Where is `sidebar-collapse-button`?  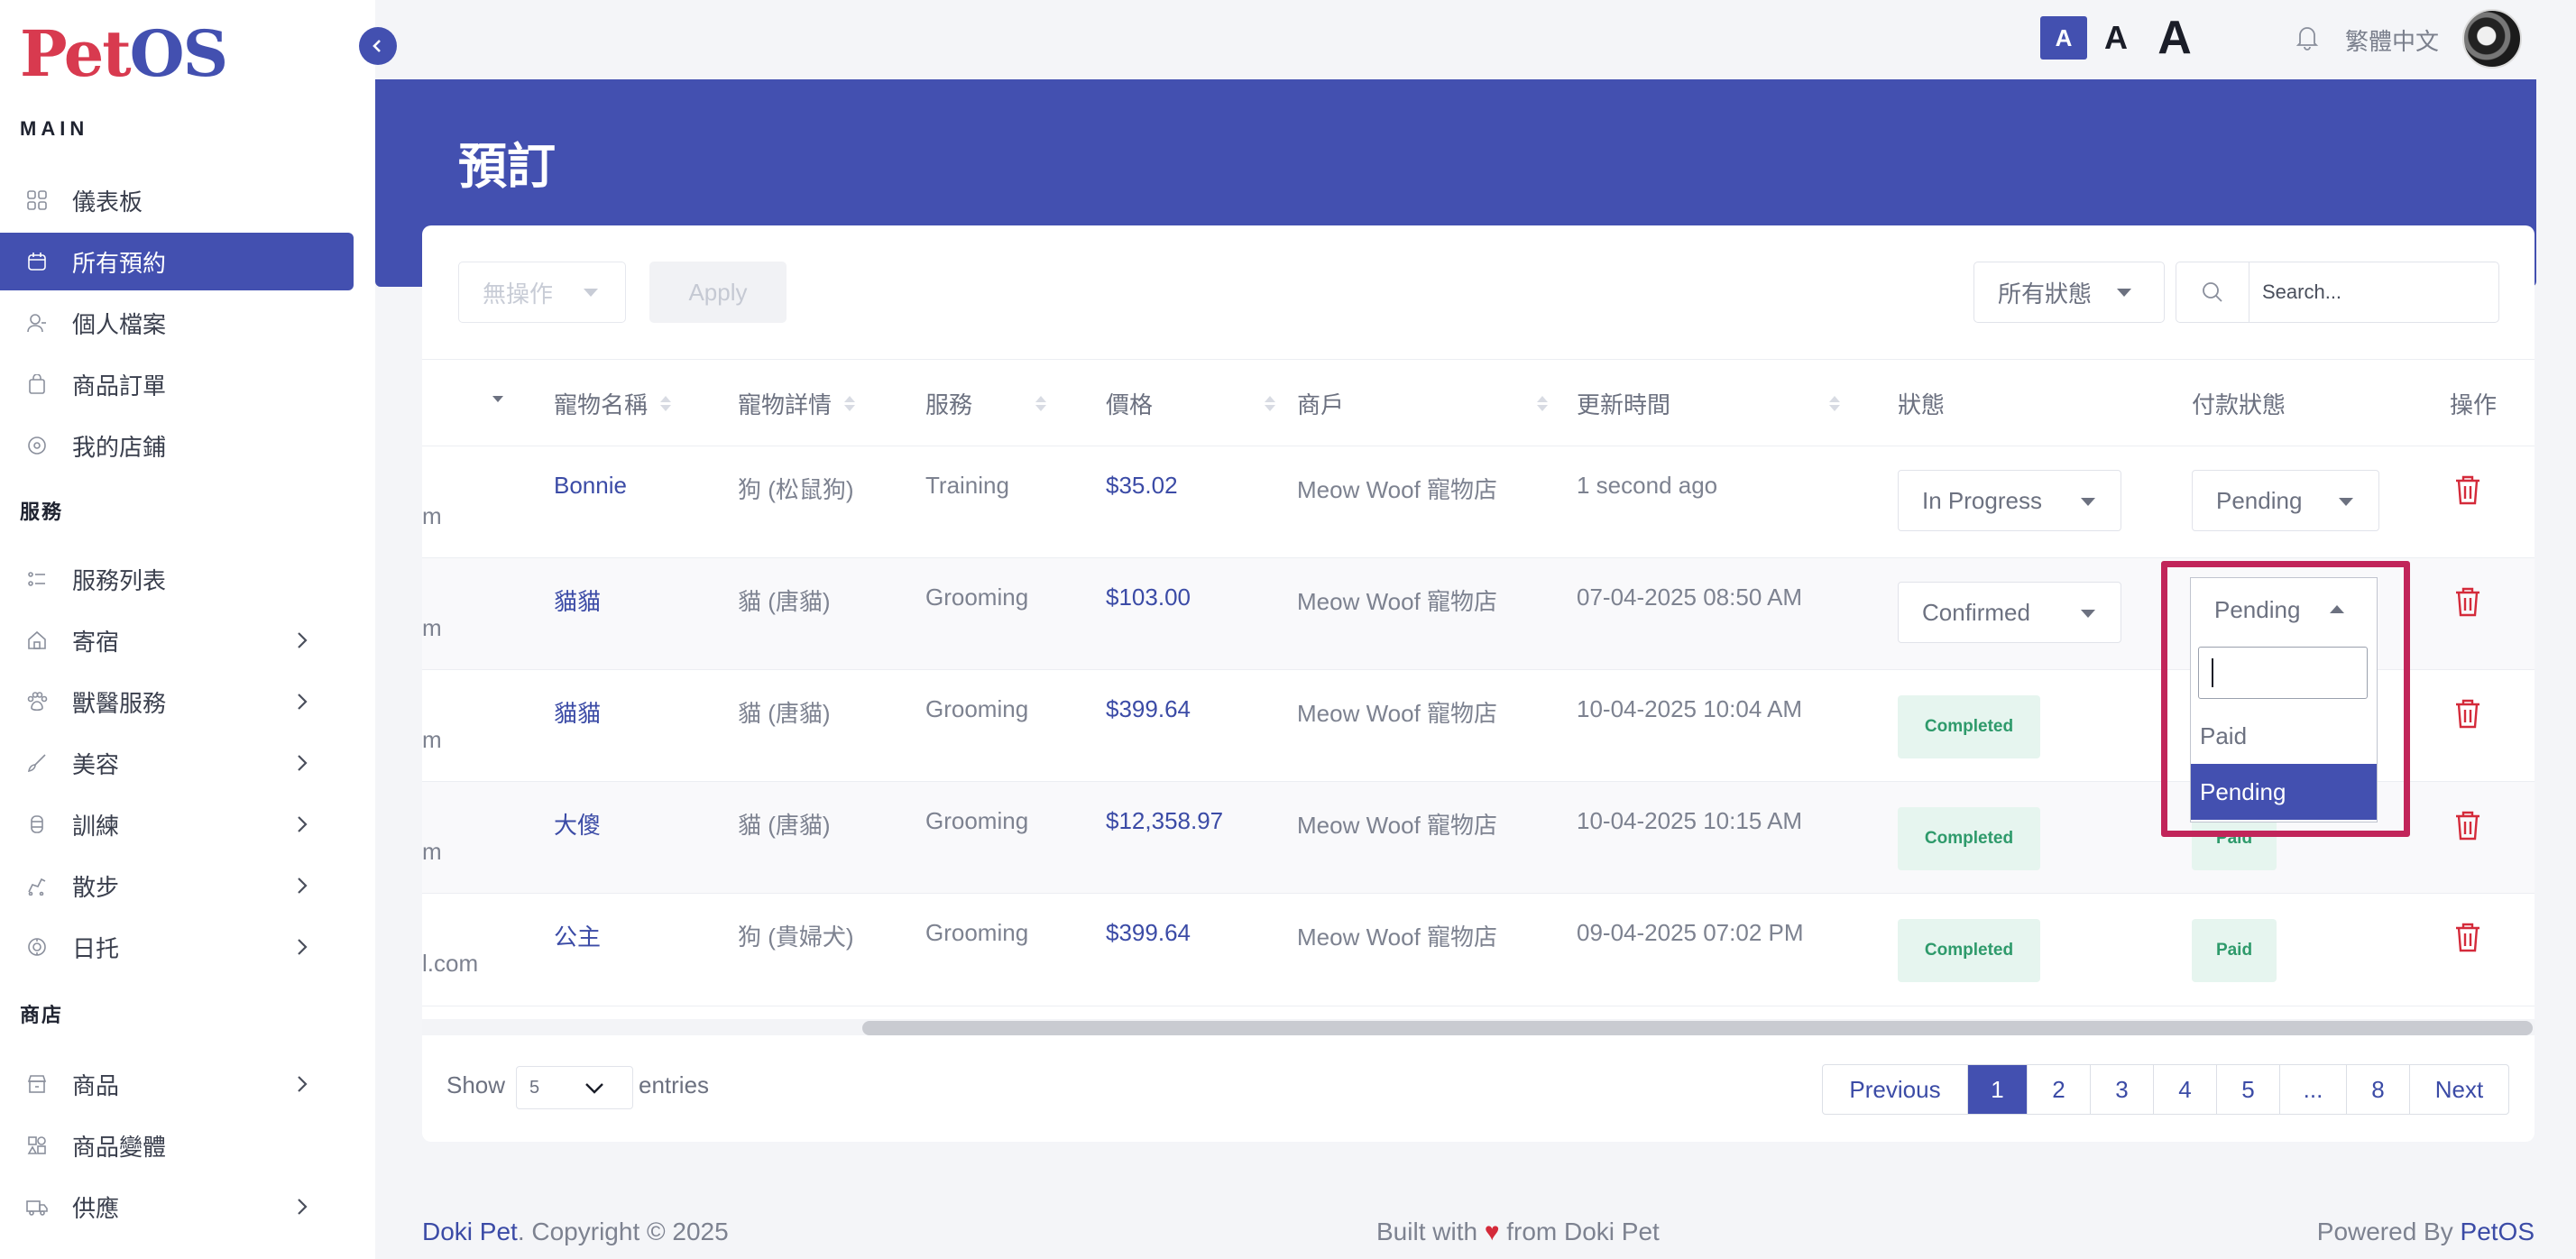 sidebar-collapse-button is located at coordinates (378, 46).